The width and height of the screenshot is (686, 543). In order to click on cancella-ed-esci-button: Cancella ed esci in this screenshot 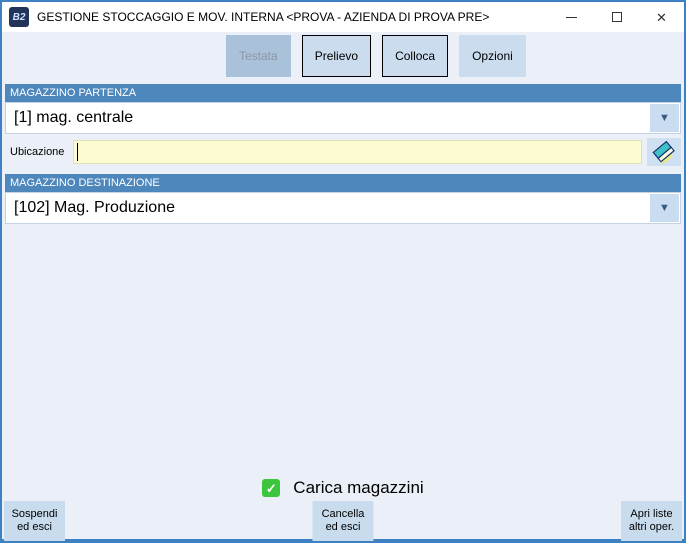, I will do `click(343, 521)`.